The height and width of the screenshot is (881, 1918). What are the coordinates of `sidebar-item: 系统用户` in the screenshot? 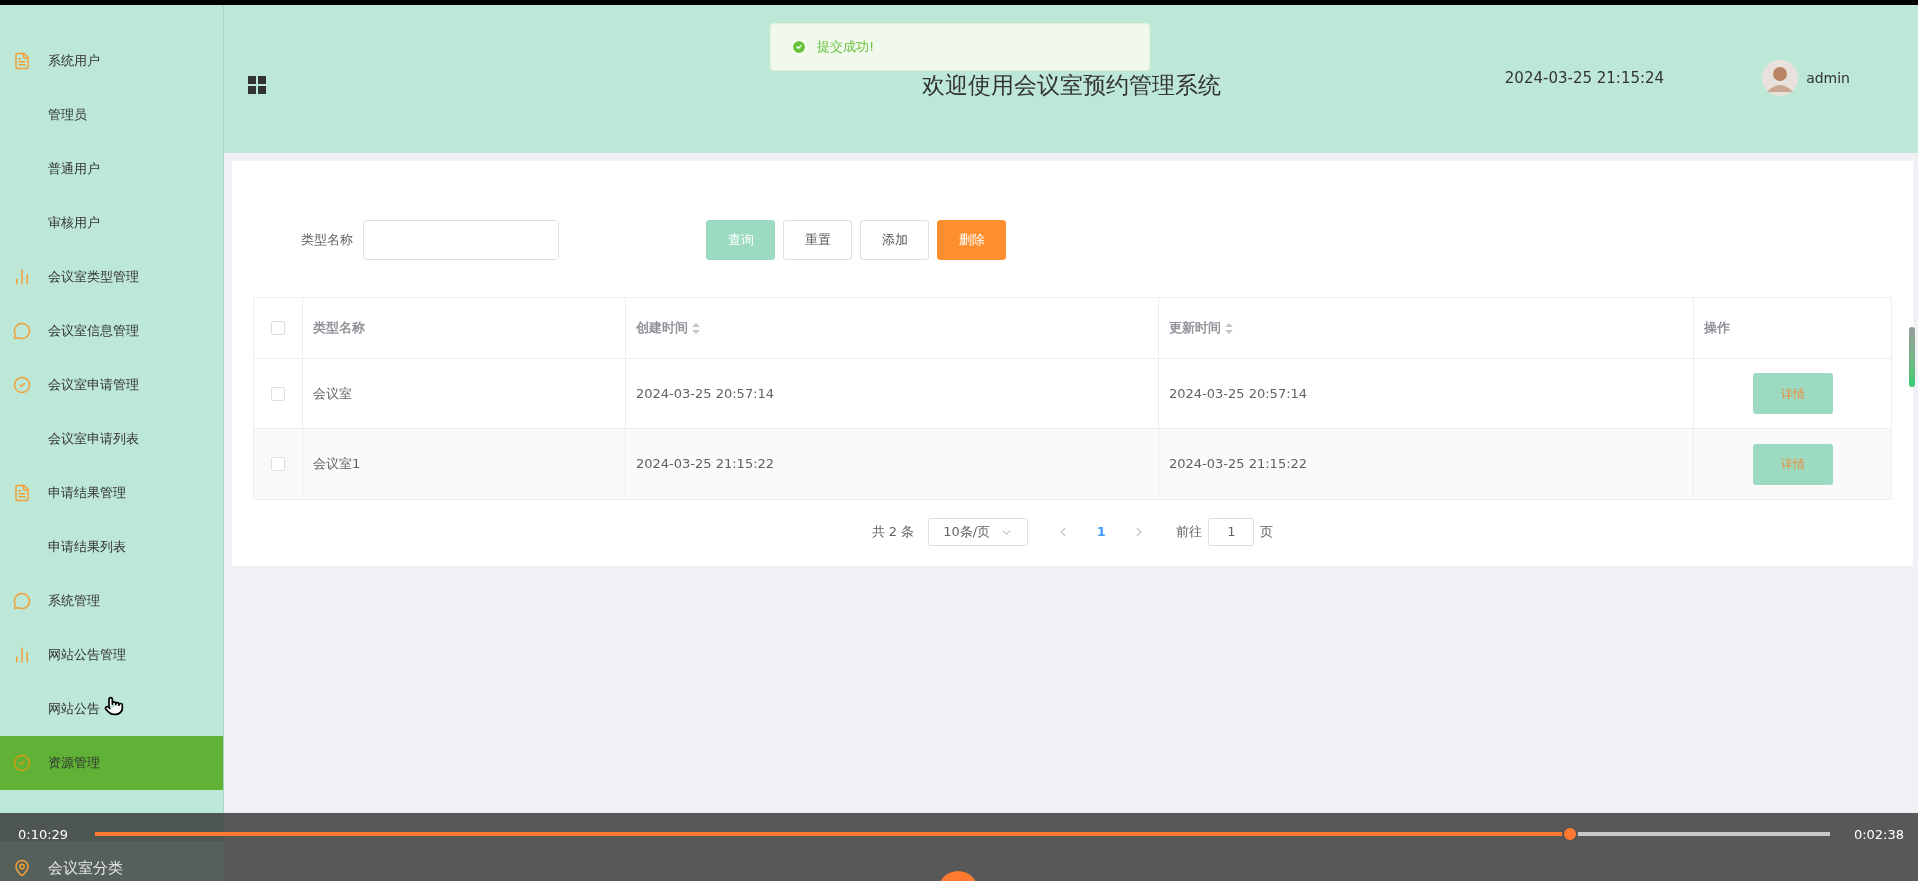 It's located at (111, 61).